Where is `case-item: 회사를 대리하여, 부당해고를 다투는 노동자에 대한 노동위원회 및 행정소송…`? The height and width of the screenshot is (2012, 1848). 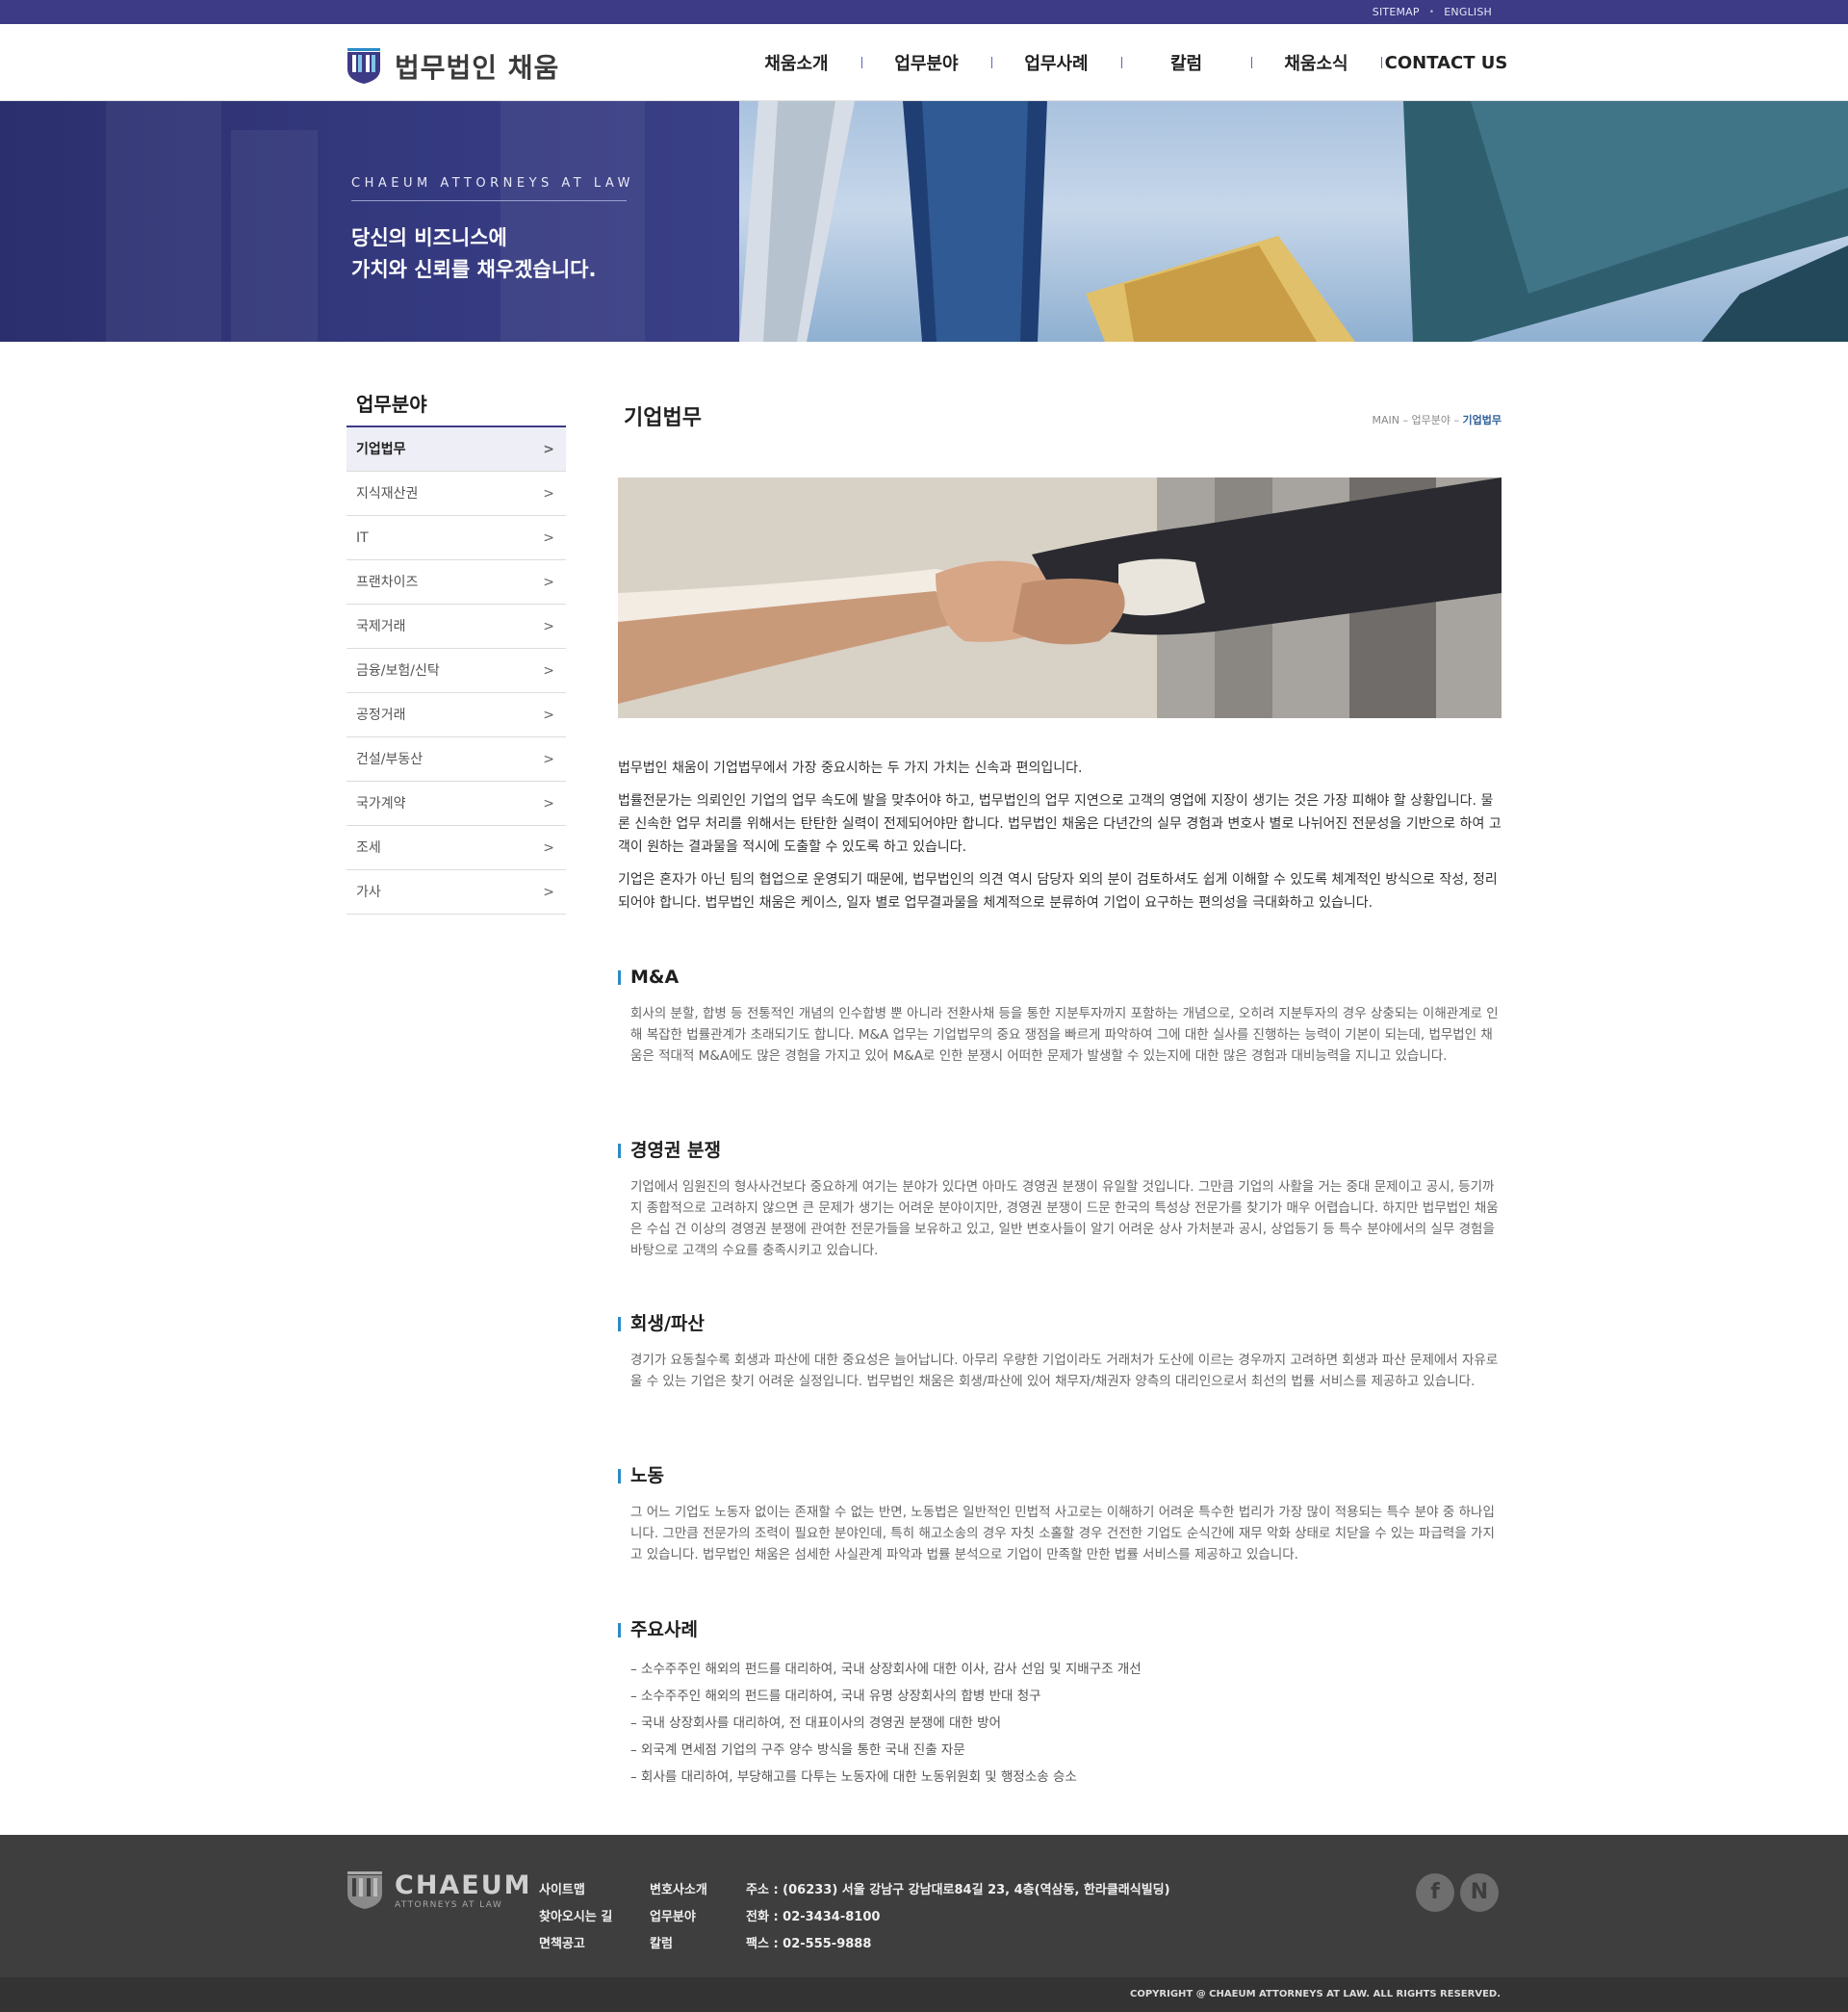
case-item: 회사를 대리하여, 부당해고를 다투는 노동자에 대한 노동위원회 및 행정소송… is located at coordinates (1066, 1778).